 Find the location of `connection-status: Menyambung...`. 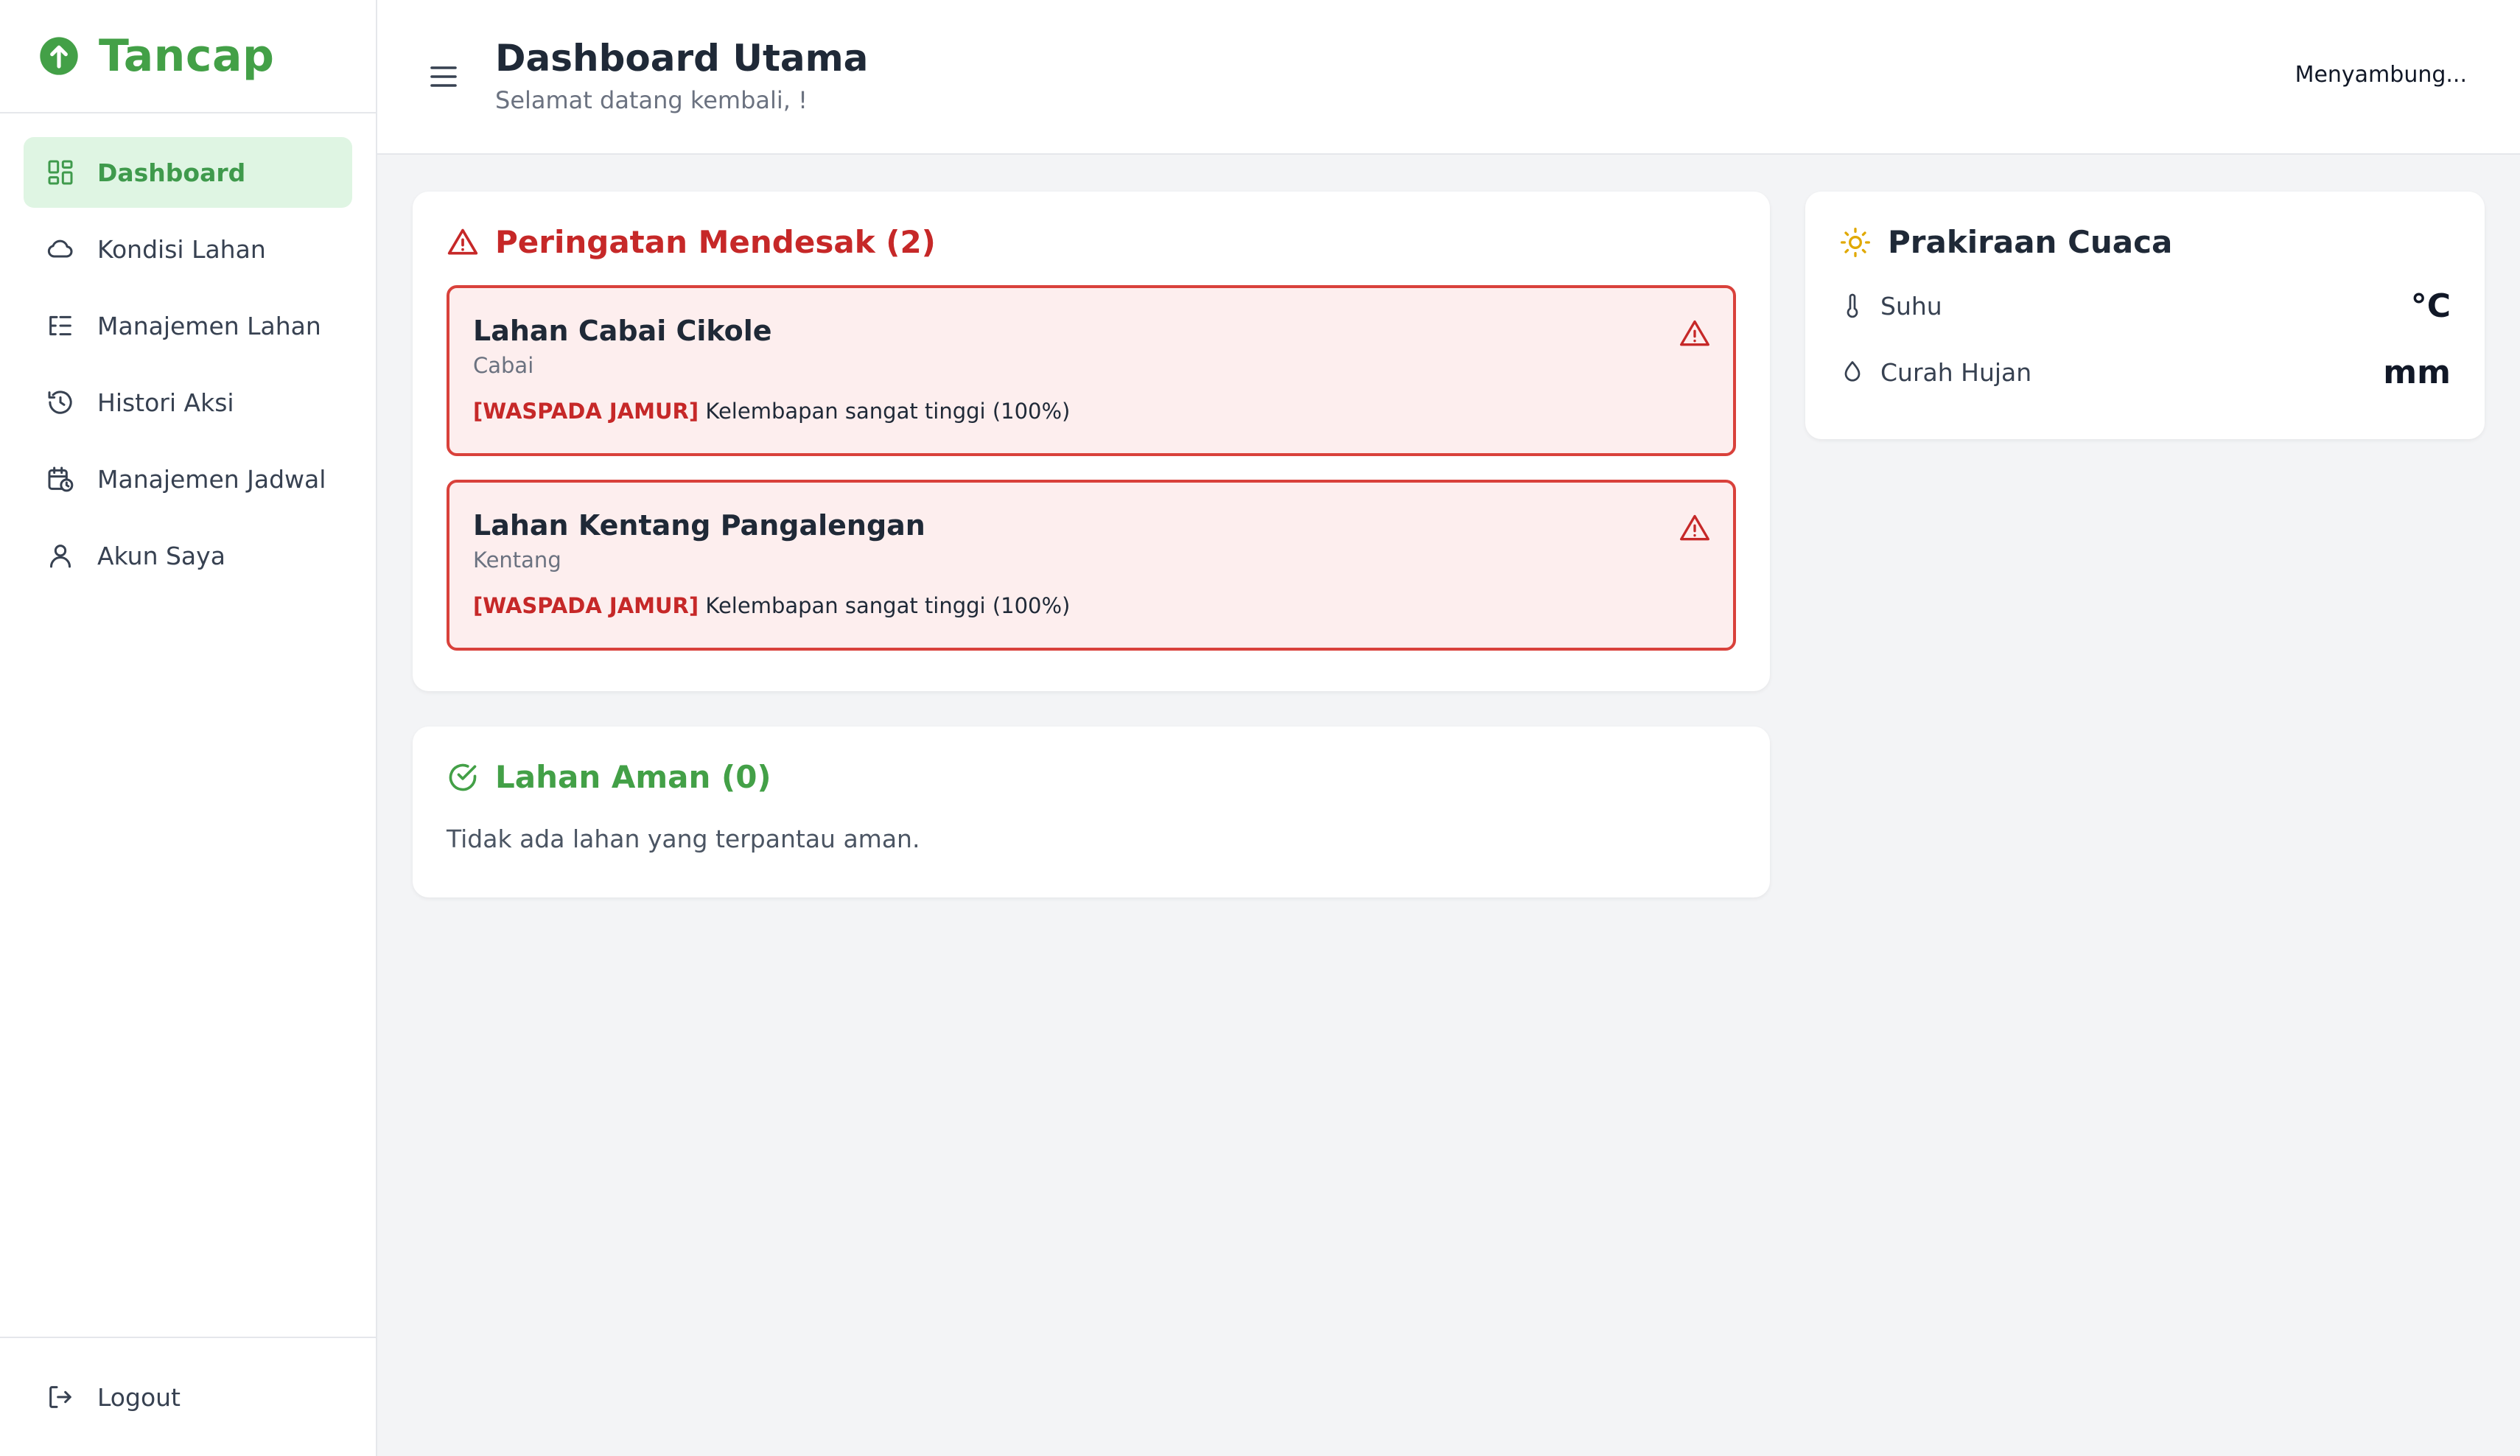

connection-status: Menyambung... is located at coordinates (2381, 75).